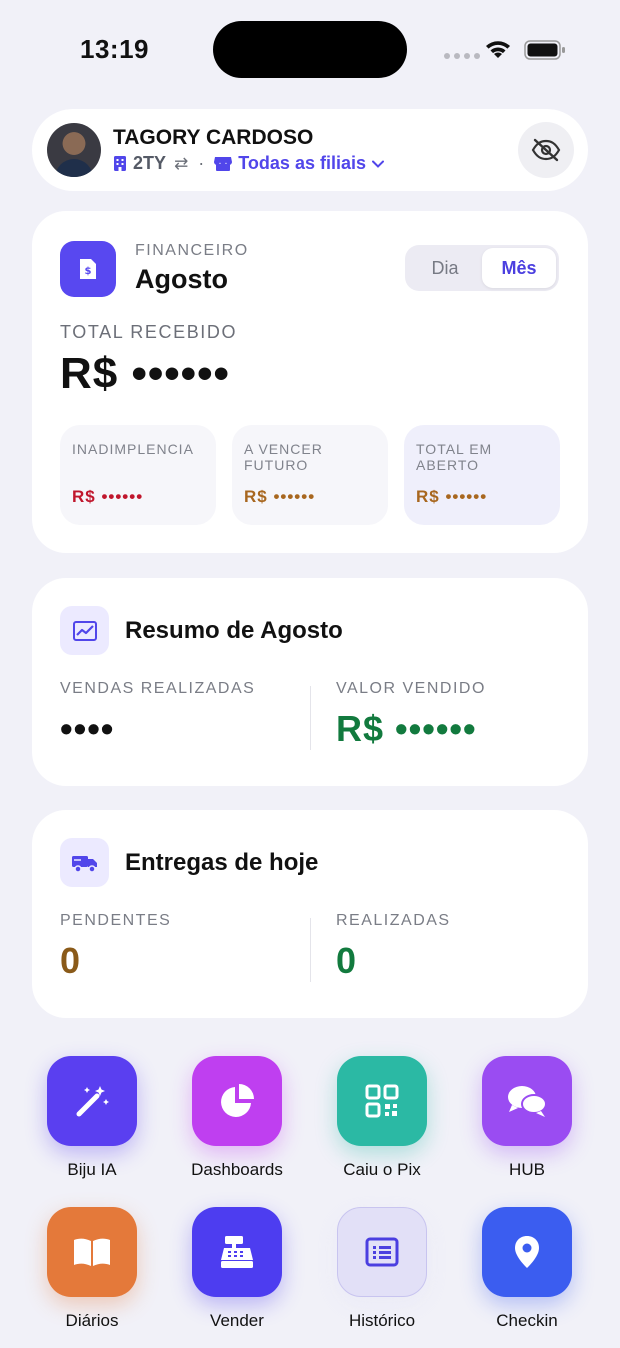 The width and height of the screenshot is (620, 1348). I want to click on section-label: FINANCEIRO, so click(192, 250).